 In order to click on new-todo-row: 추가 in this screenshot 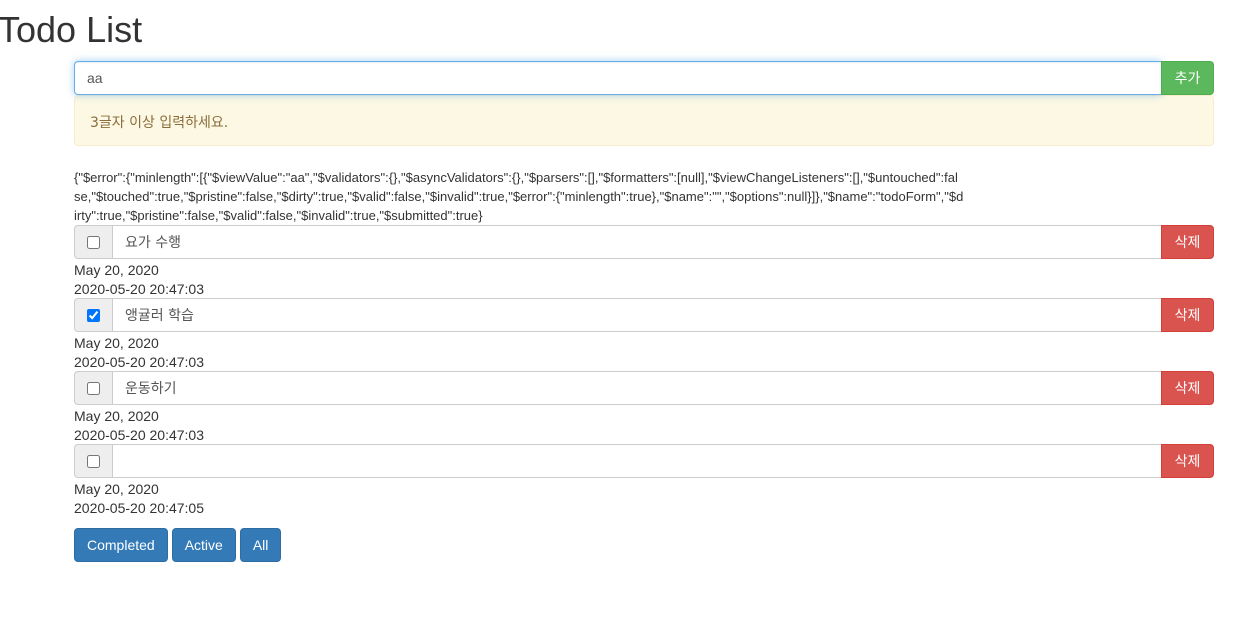, I will do `click(644, 78)`.